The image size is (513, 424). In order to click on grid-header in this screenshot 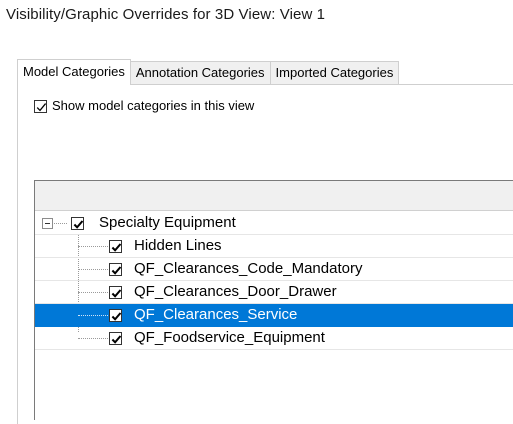, I will do `click(274, 196)`.